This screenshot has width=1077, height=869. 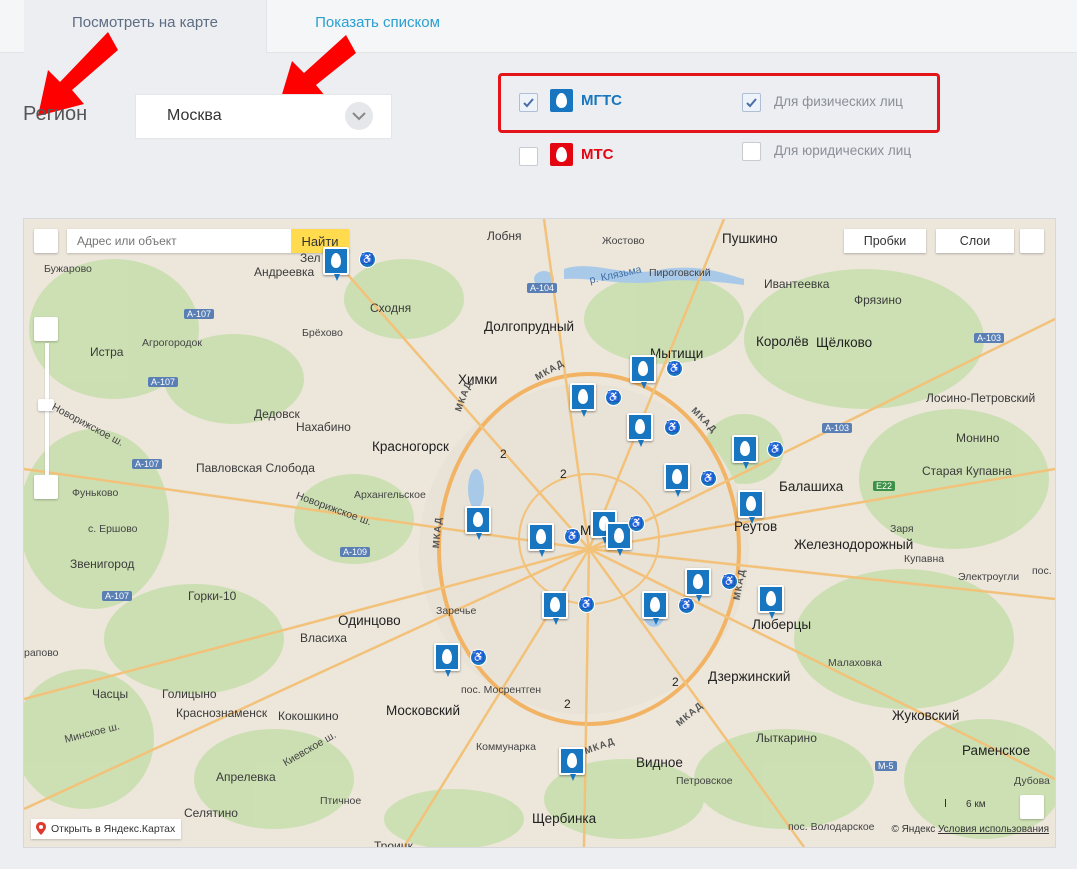 I want to click on map-pin-icon, so click(x=41, y=828).